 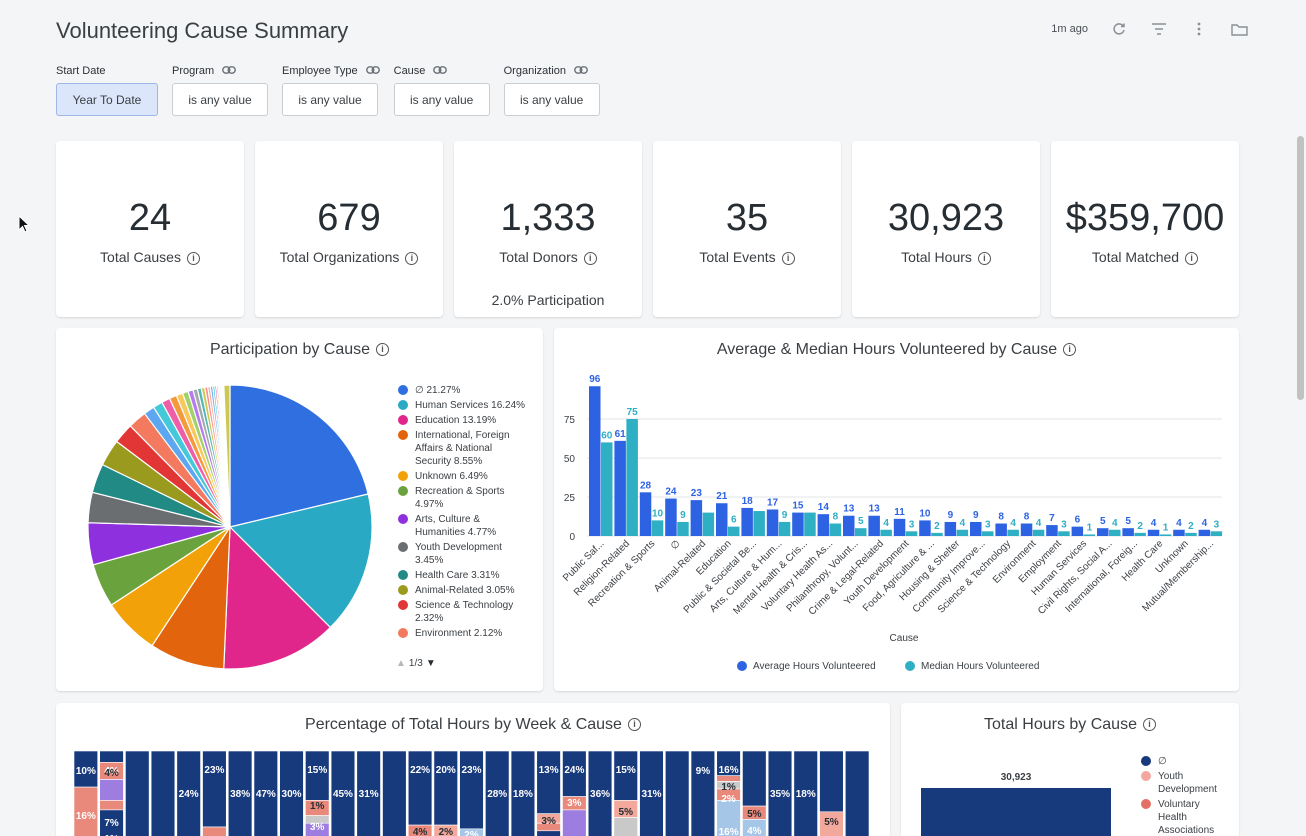 I want to click on filter-cause-button: is any value, so click(x=441, y=99).